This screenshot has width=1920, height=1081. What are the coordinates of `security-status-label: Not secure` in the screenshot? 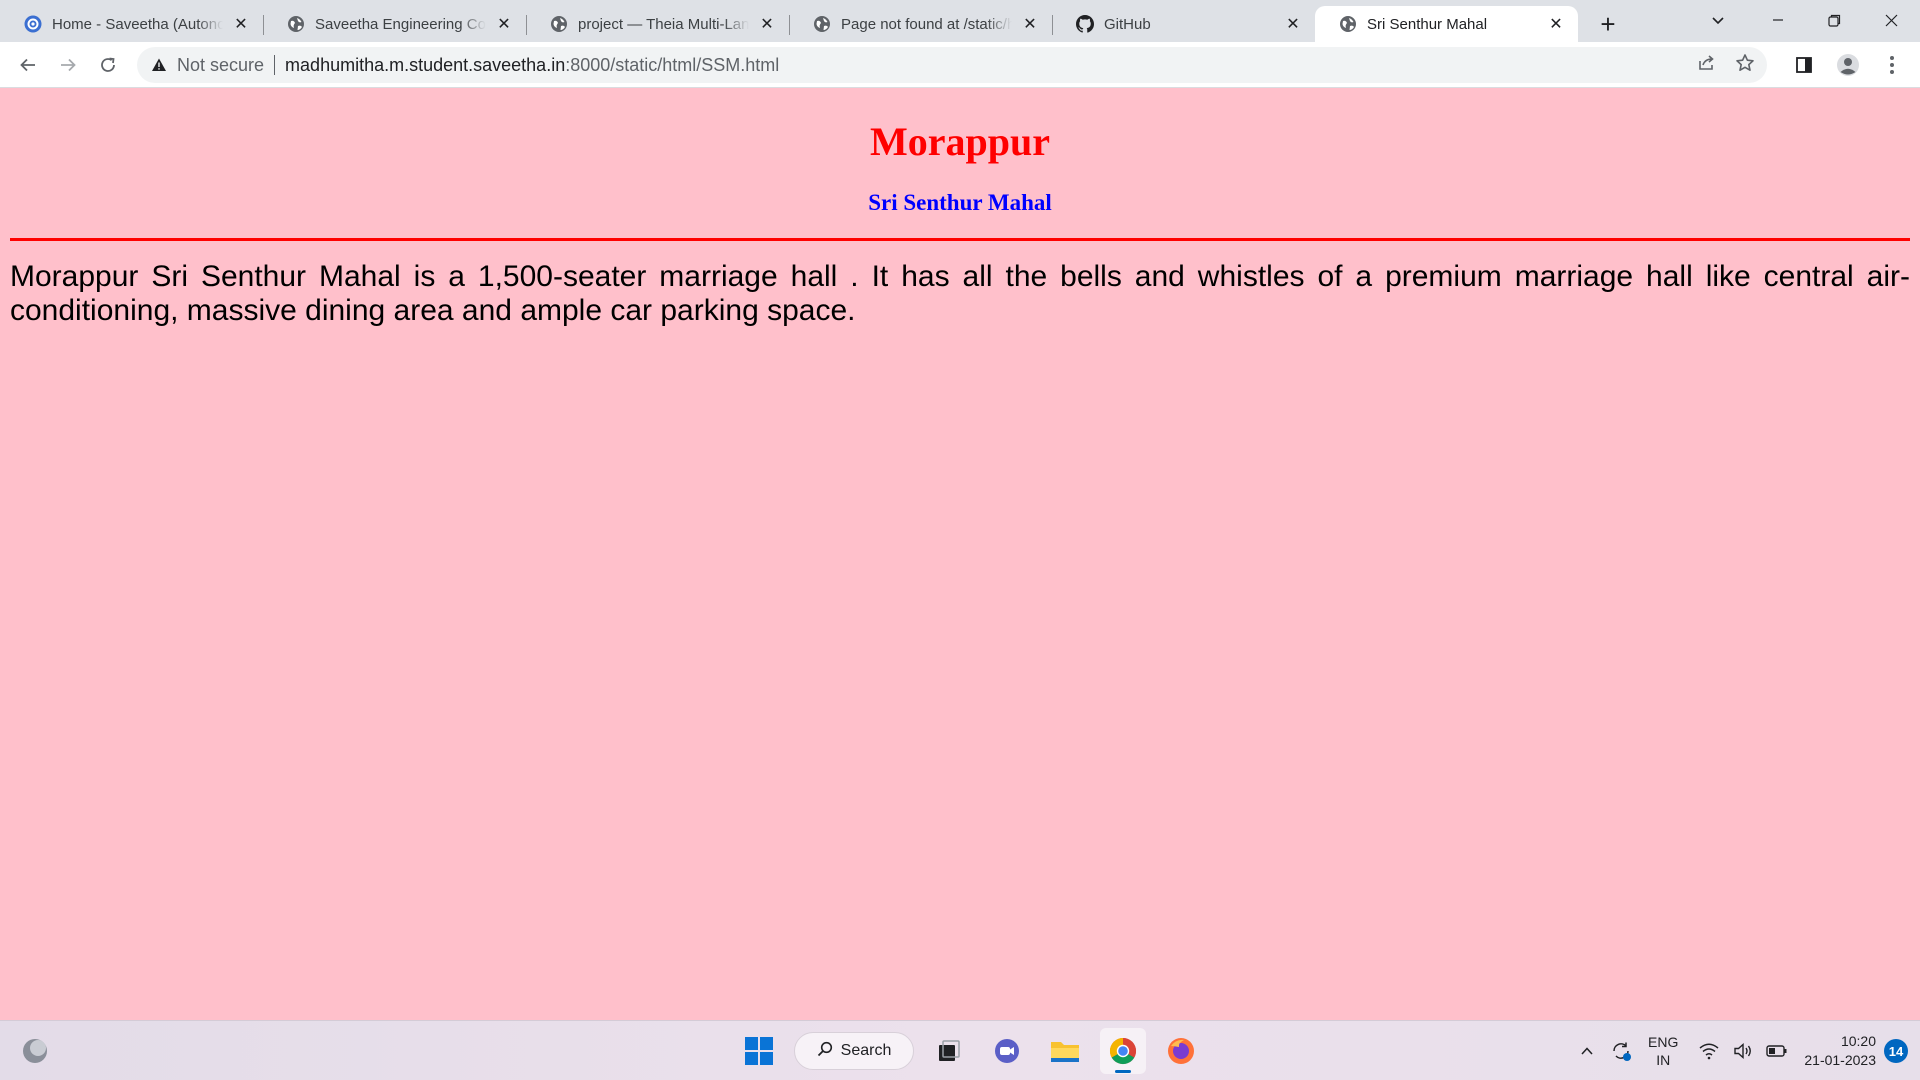 It's located at (220, 65).